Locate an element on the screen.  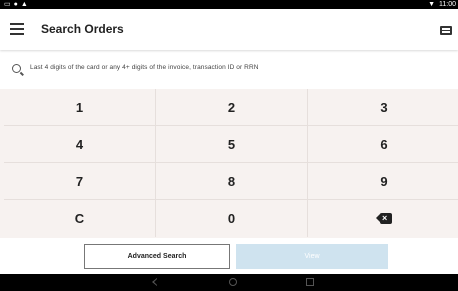
search-icon is located at coordinates (16, 68).